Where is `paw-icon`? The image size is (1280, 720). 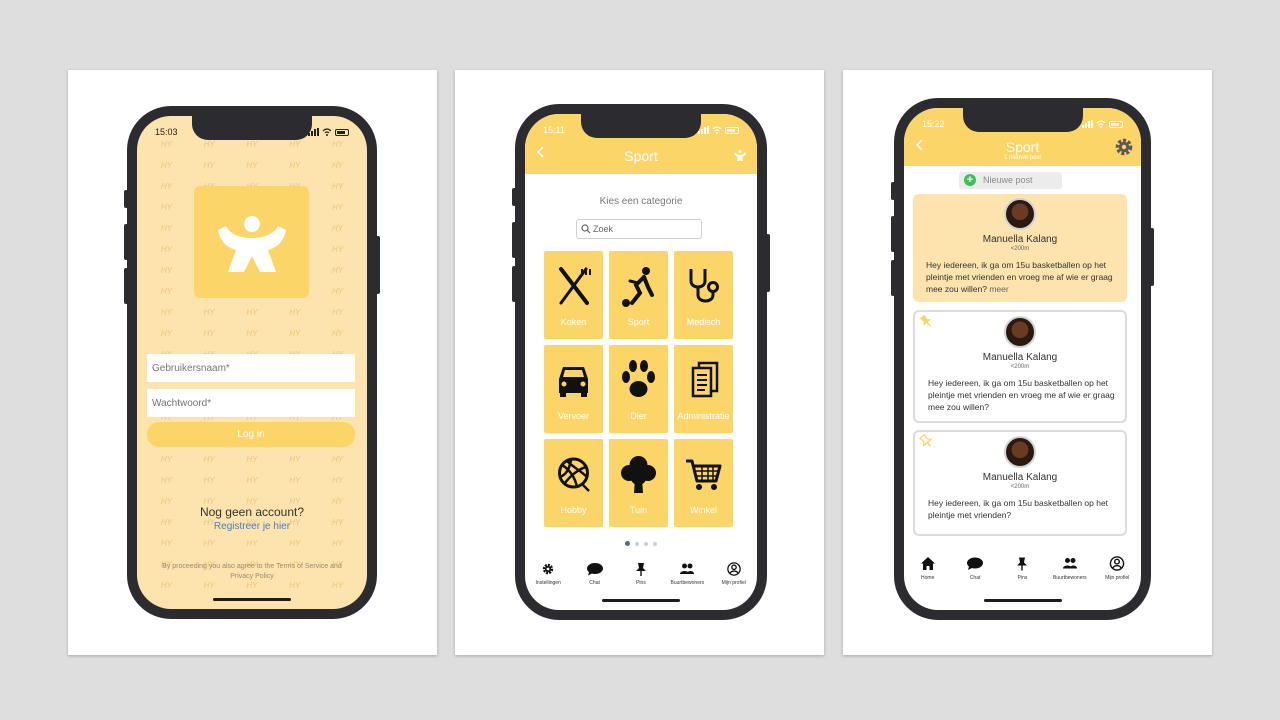 paw-icon is located at coordinates (638, 378).